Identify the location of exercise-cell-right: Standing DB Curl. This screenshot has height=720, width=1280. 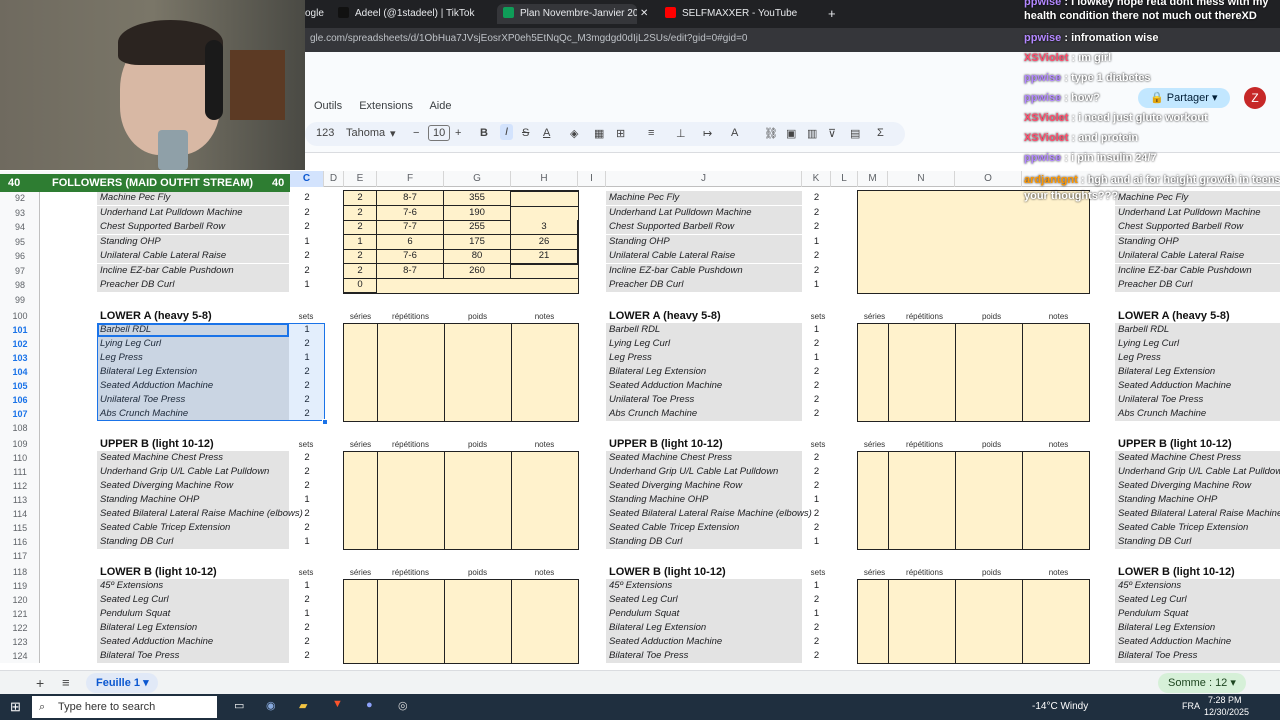
(704, 542).